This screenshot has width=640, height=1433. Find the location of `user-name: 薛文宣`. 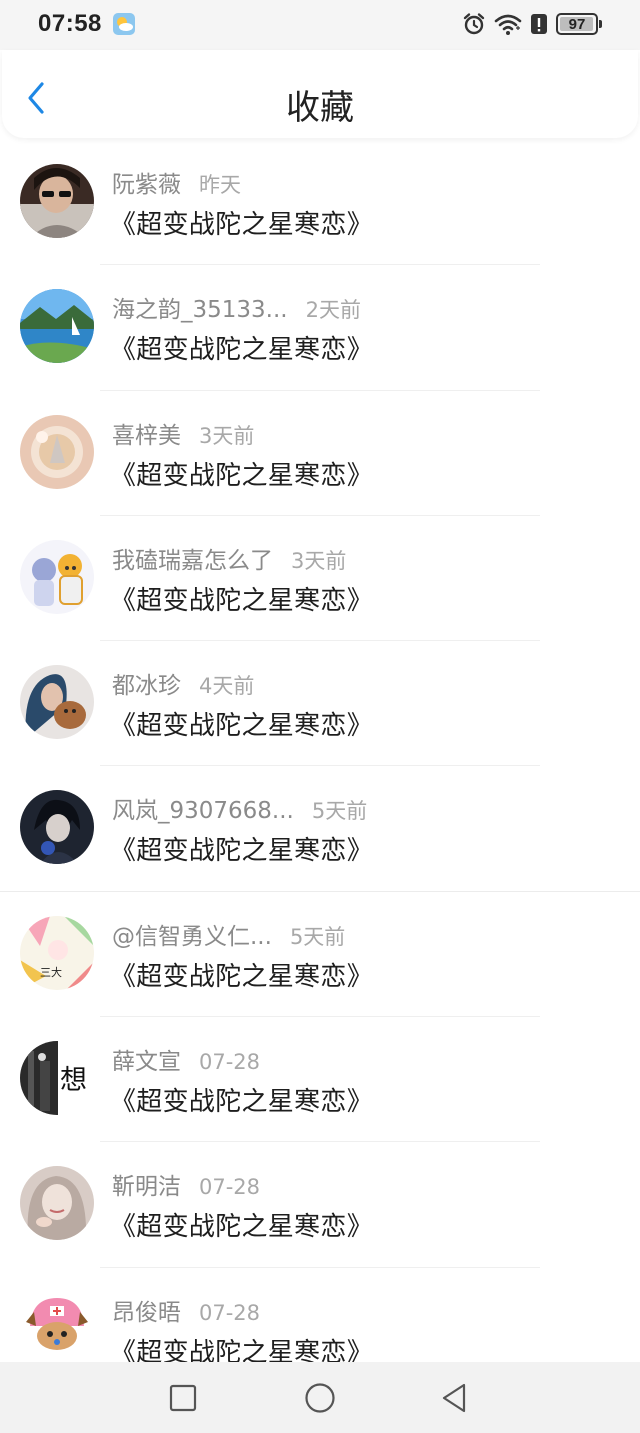

user-name: 薛文宣 is located at coordinates (146, 1059).